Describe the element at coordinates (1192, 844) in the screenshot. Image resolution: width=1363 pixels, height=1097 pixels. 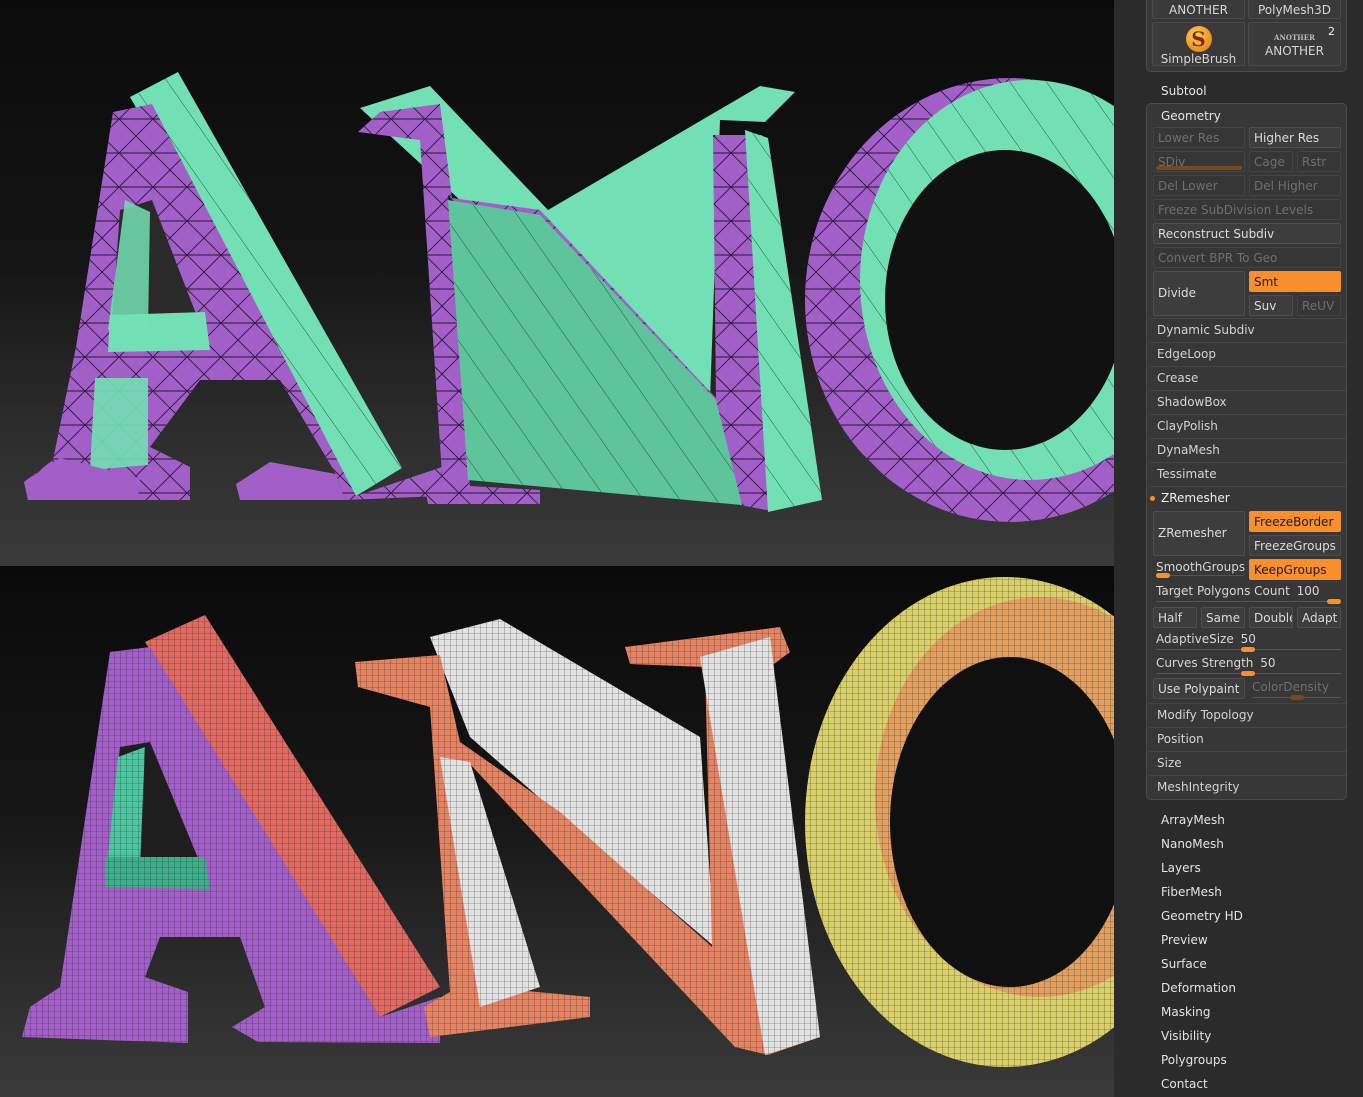
I see `menu-nanomesh: NanoMesh` at that location.